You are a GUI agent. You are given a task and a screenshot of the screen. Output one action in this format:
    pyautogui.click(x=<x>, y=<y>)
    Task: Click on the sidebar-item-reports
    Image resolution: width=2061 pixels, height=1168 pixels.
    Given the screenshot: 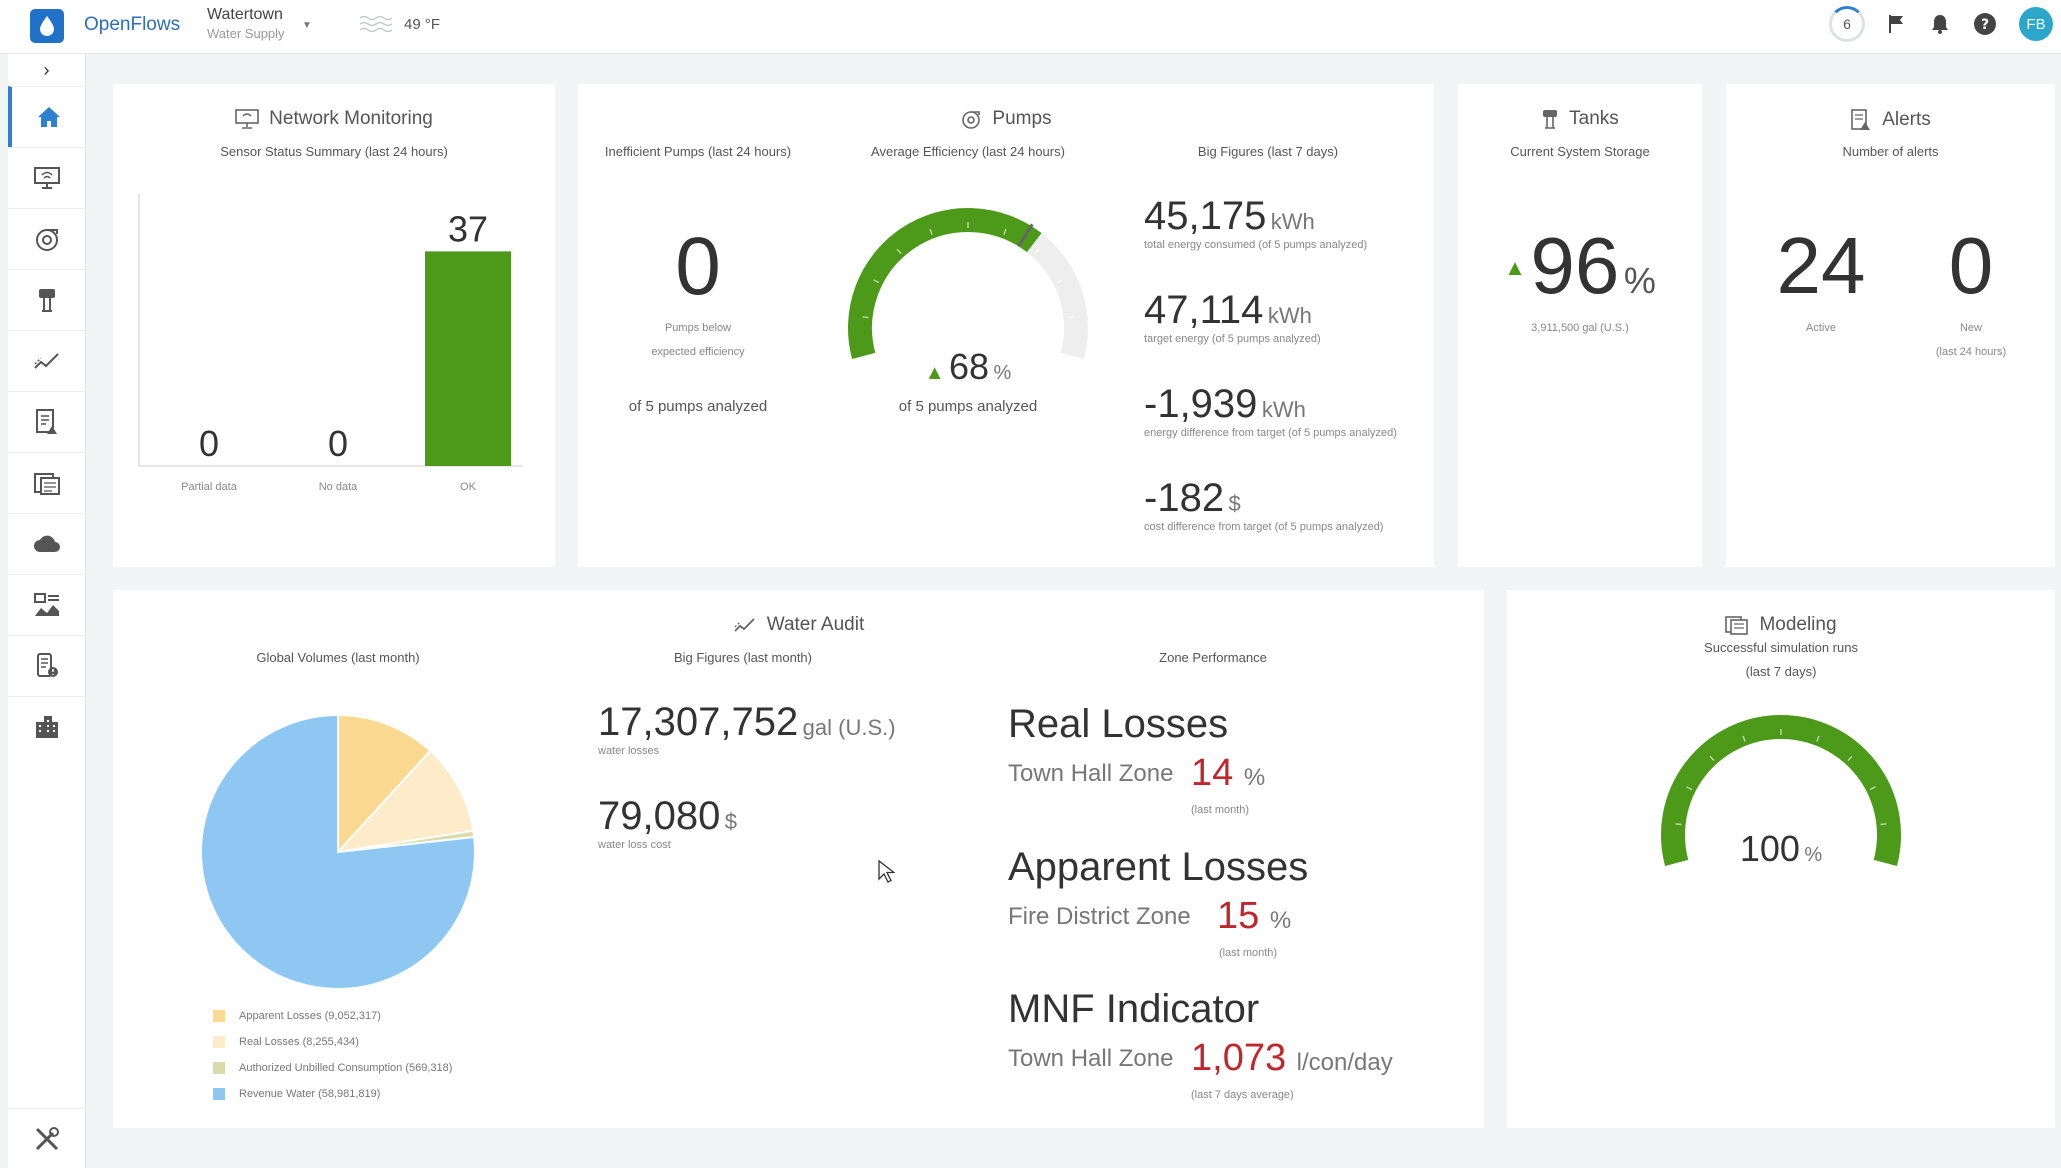 What is the action you would take?
    pyautogui.click(x=46, y=604)
    